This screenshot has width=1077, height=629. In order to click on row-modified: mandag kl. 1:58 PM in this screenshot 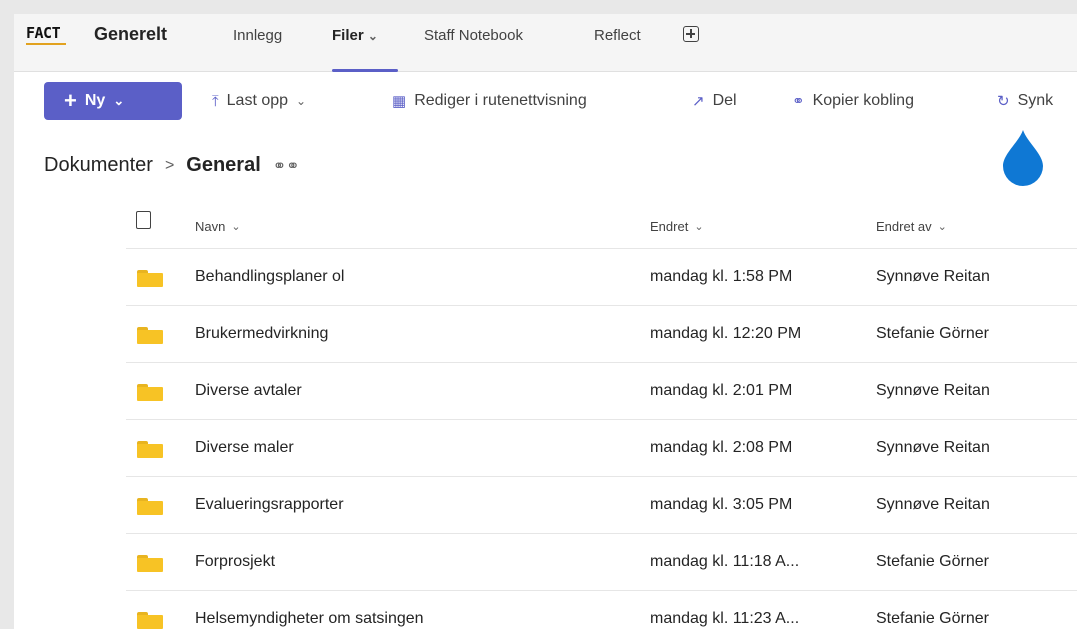, I will do `click(721, 276)`.